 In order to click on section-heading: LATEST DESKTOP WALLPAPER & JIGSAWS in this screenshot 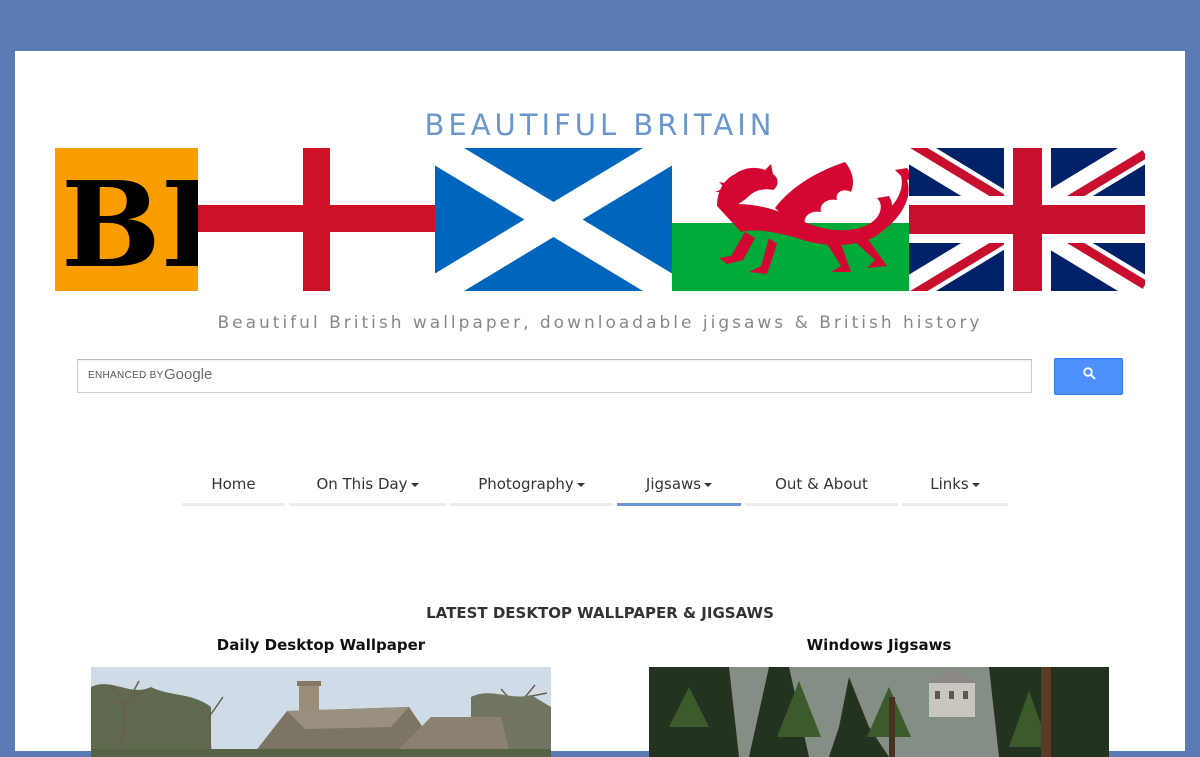, I will do `click(600, 613)`.